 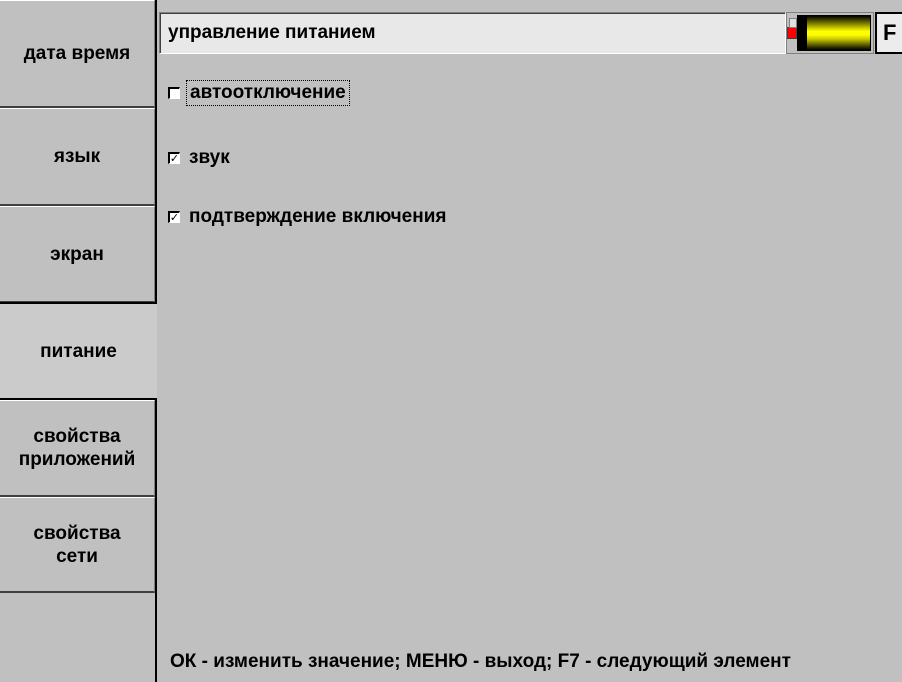 I want to click on menu-item-app-properties: свойства приложений, so click(x=77, y=448).